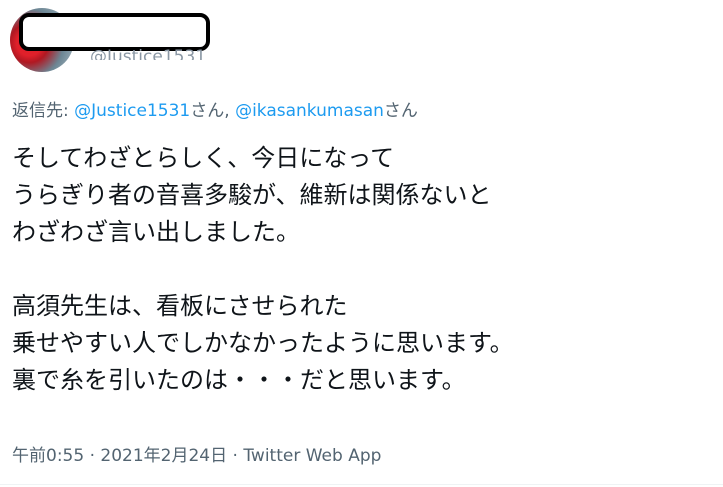 This screenshot has width=723, height=487. Describe the element at coordinates (132, 111) in the screenshot. I see `mention-link-justice1531: @Justice1531` at that location.